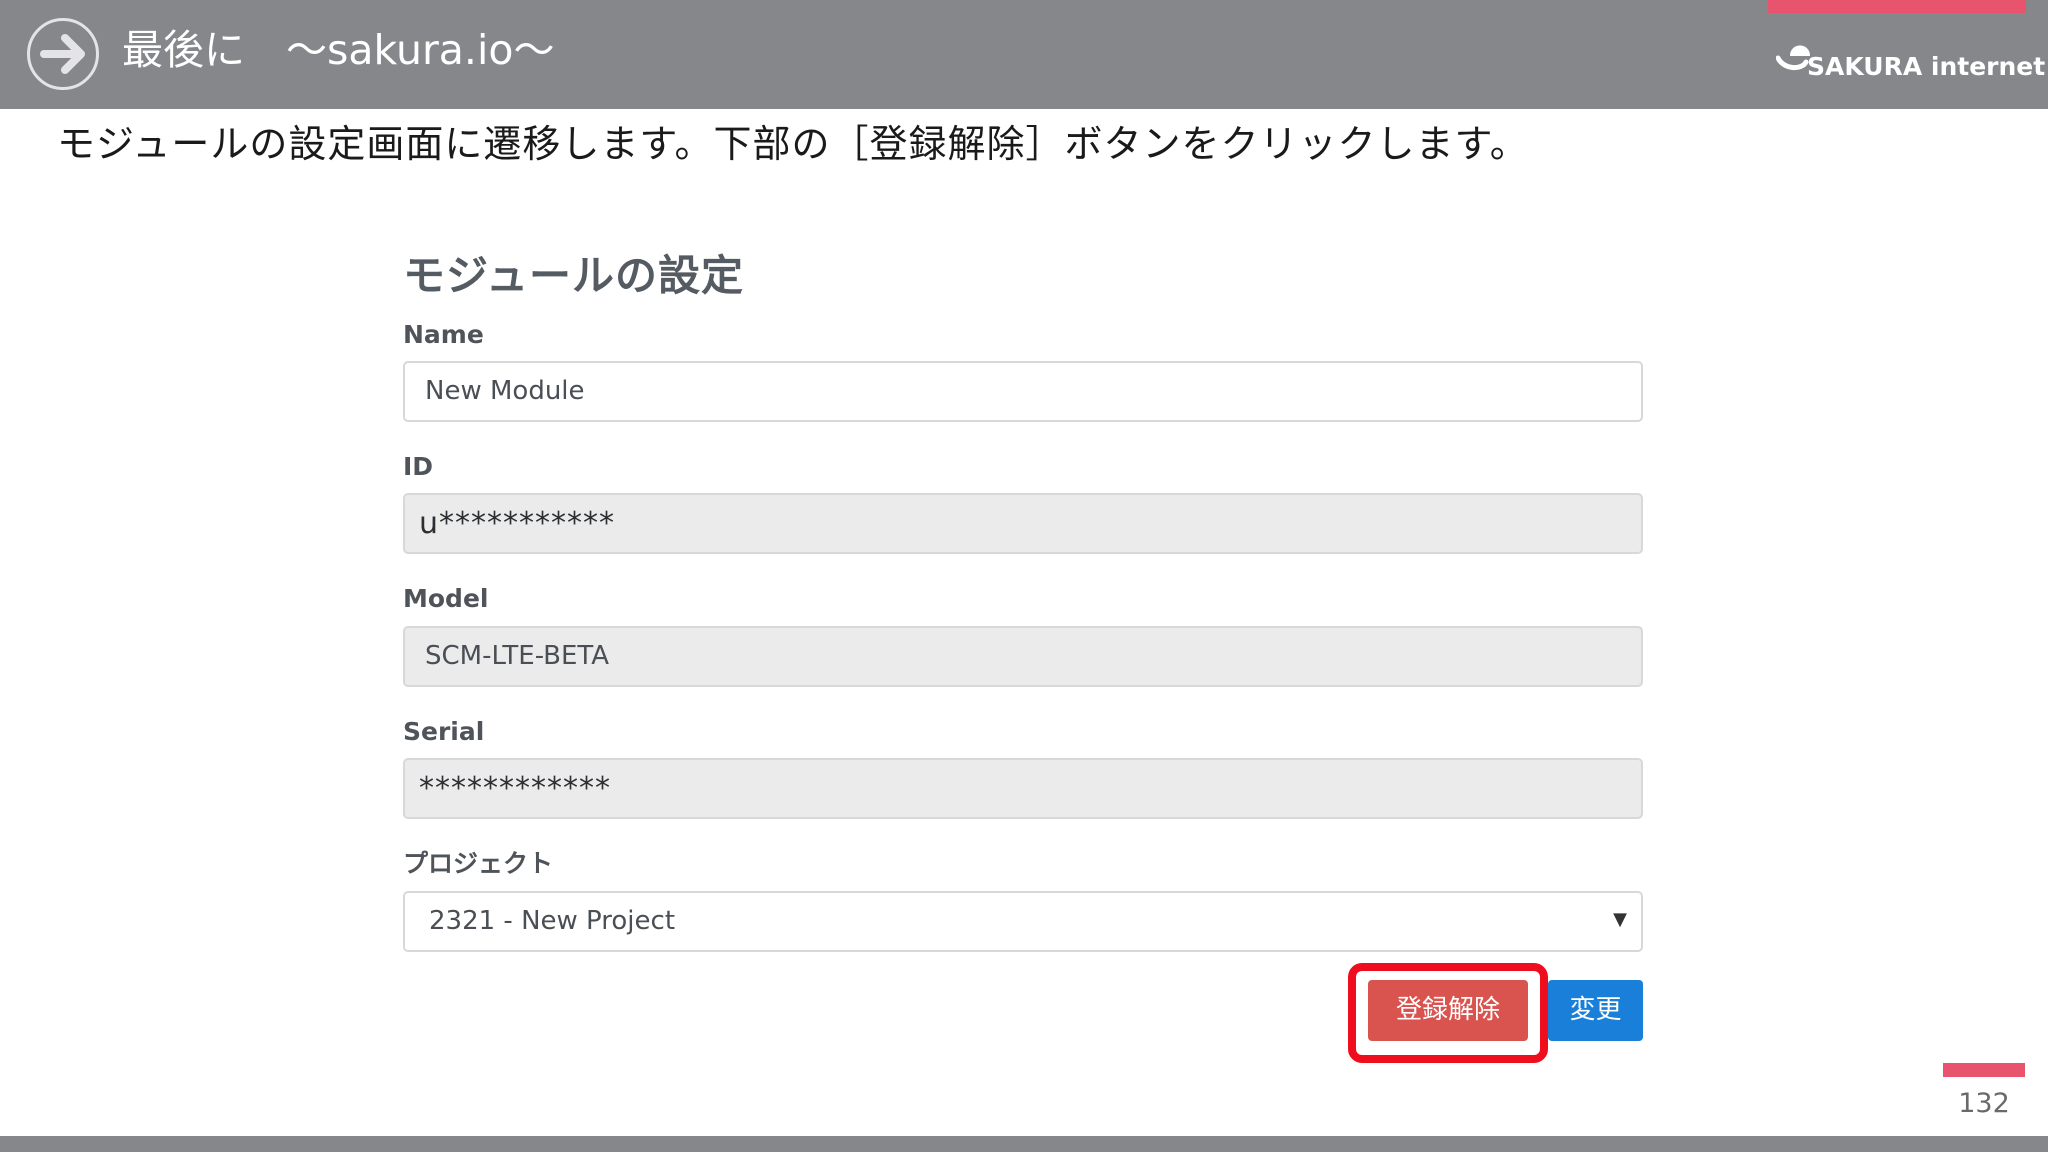  I want to click on page-number-accent, so click(1984, 1070).